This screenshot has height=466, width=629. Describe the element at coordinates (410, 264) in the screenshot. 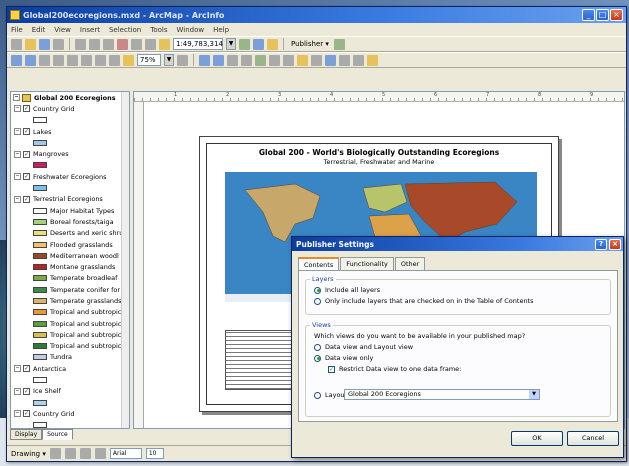

I see `tab-other: Other` at that location.